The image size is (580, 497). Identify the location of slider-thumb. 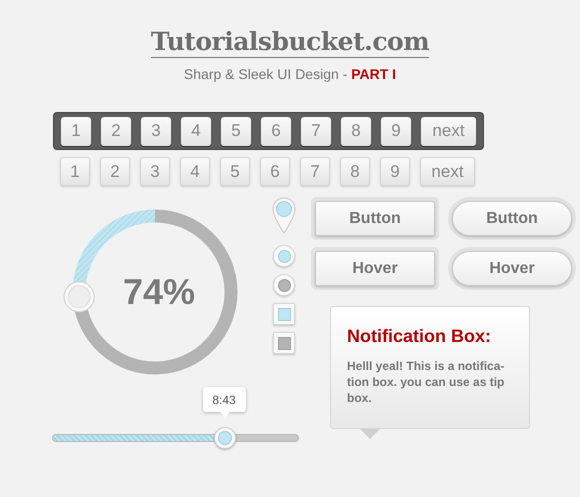
(225, 438).